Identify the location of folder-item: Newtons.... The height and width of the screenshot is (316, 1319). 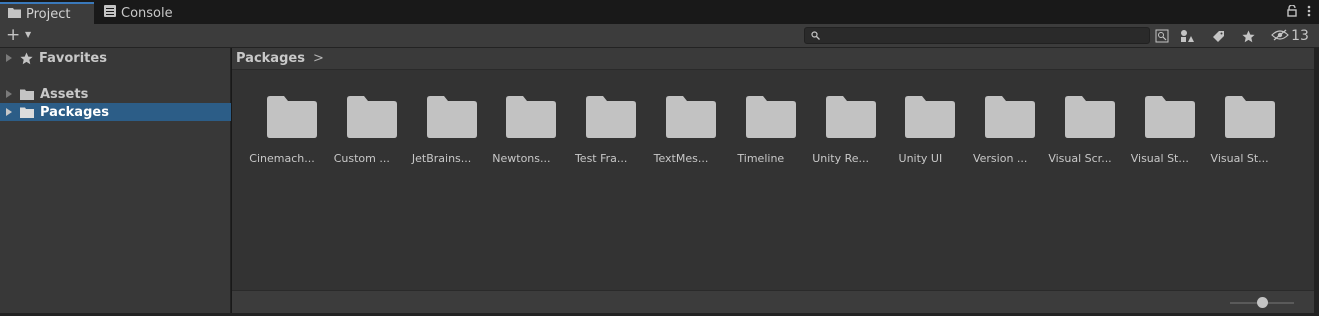
(521, 117).